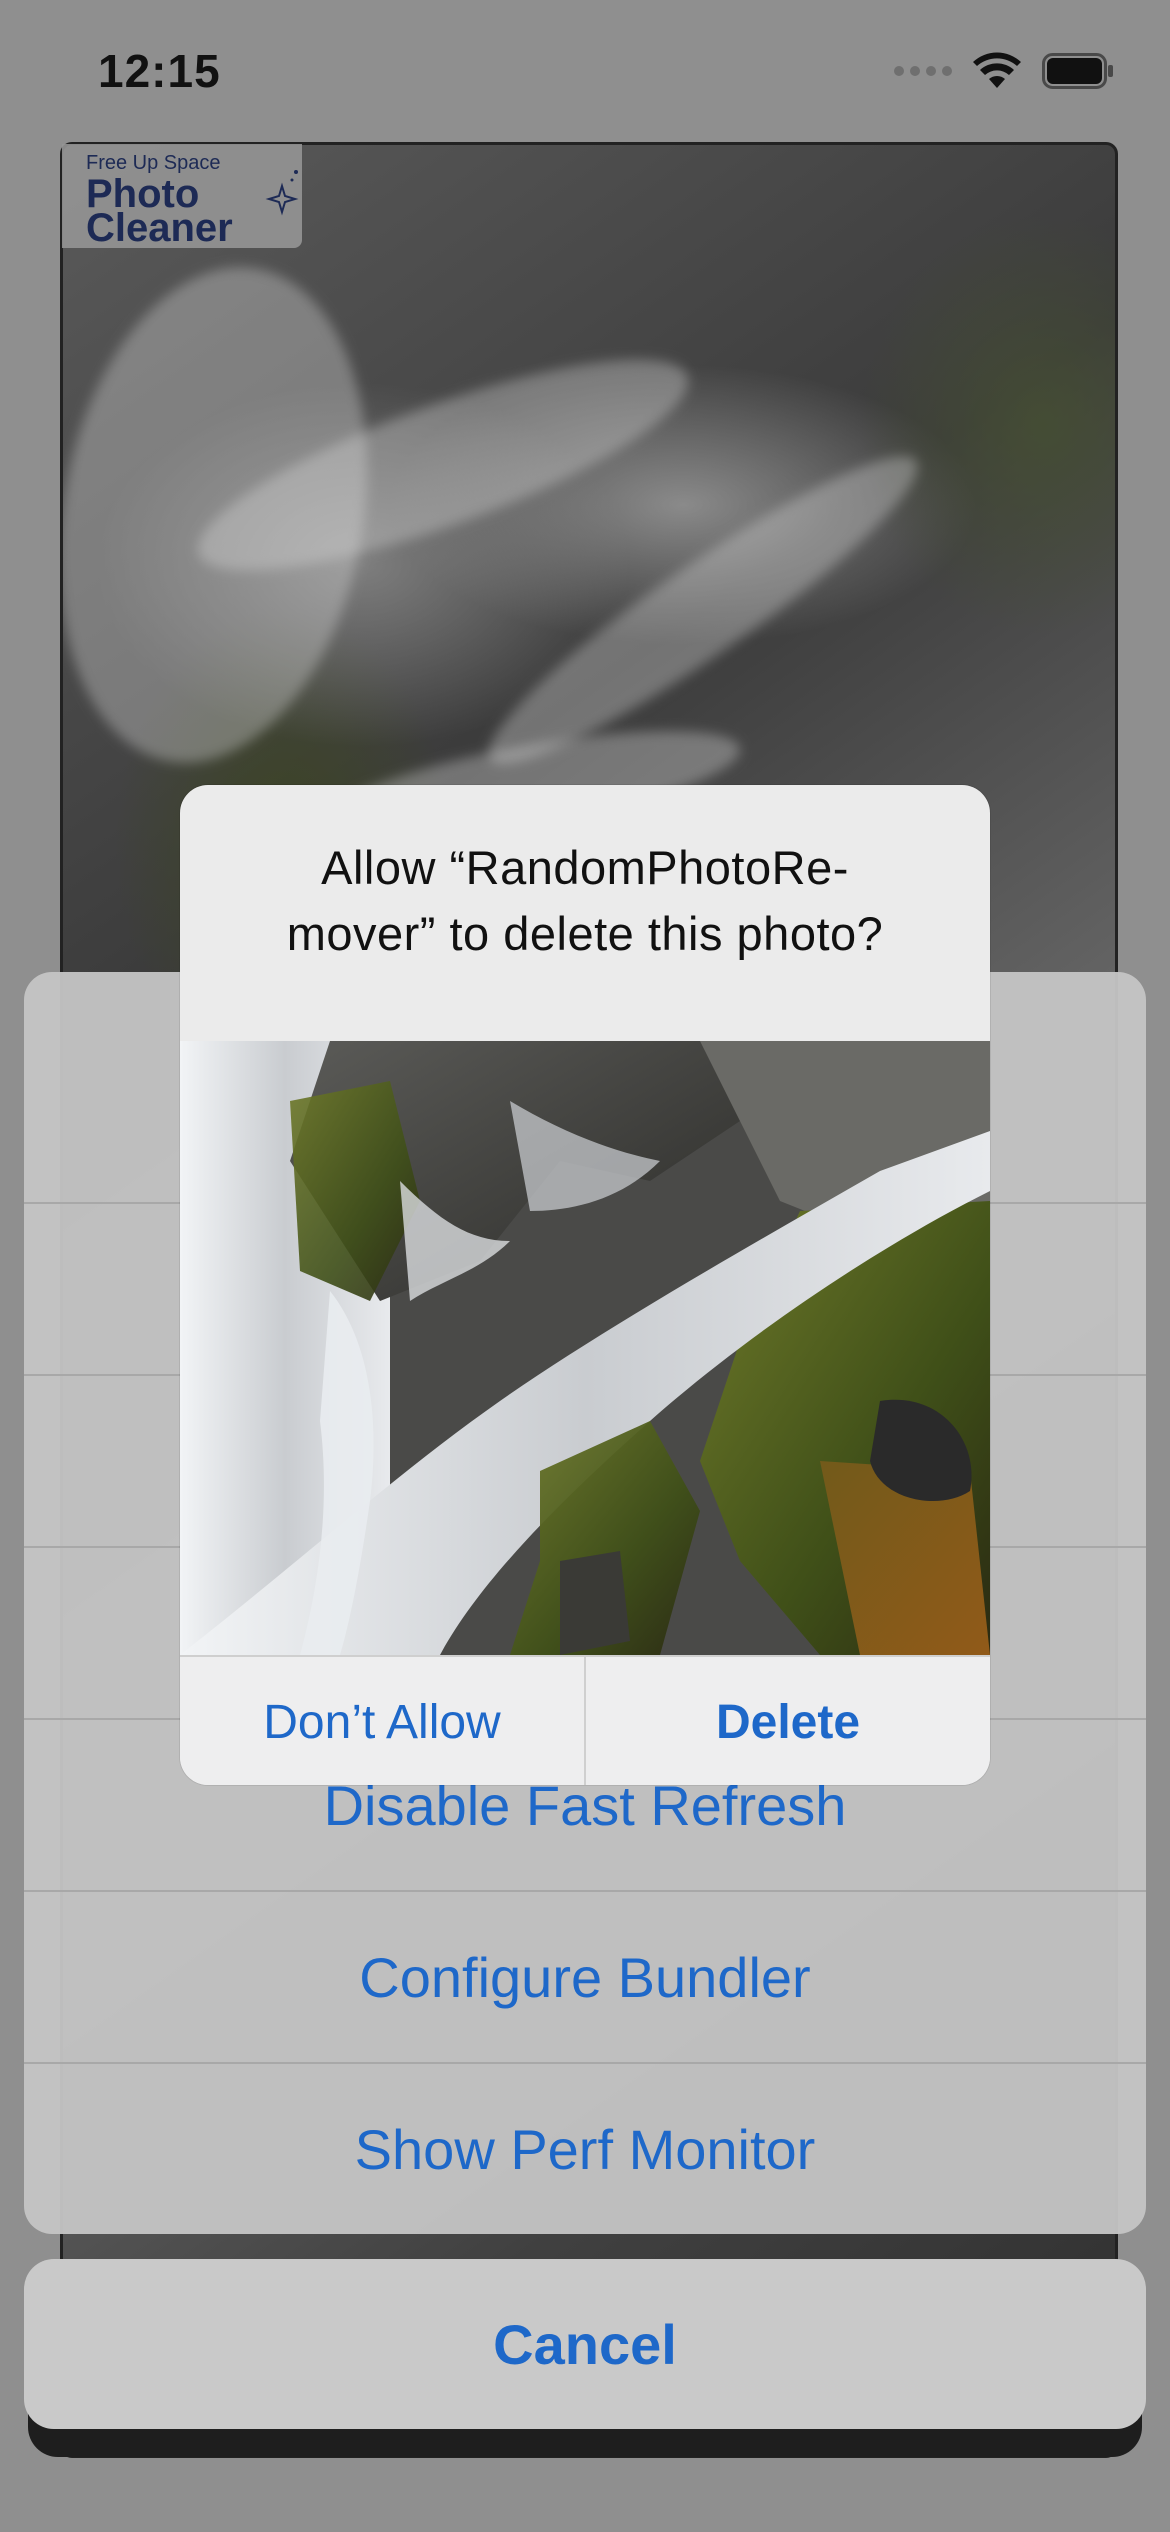  I want to click on alert-button-row: Don’t Allow Delete, so click(585, 1720).